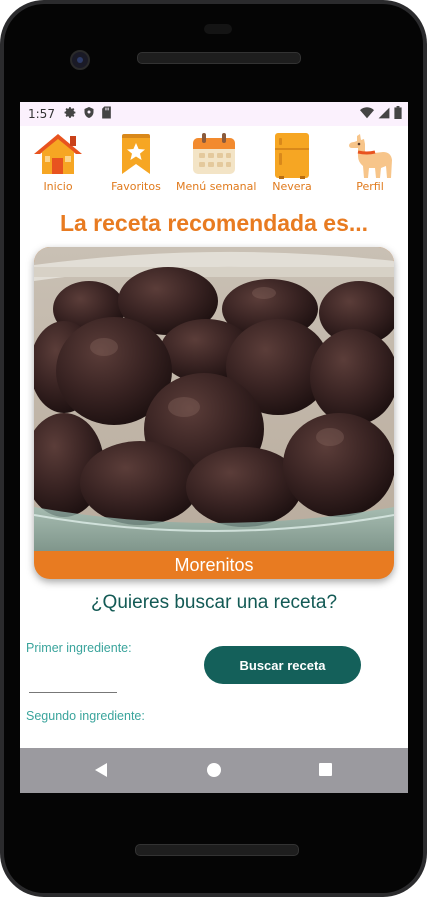 This screenshot has width=427, height=897. I want to click on nav-label: Nevera, so click(292, 186).